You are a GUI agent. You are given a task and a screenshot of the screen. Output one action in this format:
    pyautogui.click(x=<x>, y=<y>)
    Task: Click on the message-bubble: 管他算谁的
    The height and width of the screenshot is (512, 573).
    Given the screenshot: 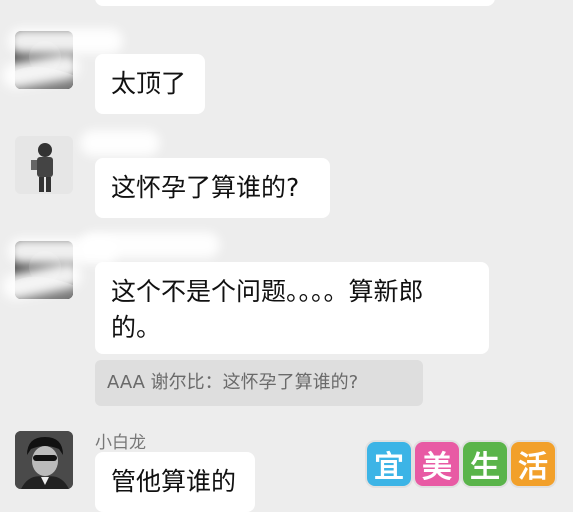 What is the action you would take?
    pyautogui.click(x=175, y=482)
    